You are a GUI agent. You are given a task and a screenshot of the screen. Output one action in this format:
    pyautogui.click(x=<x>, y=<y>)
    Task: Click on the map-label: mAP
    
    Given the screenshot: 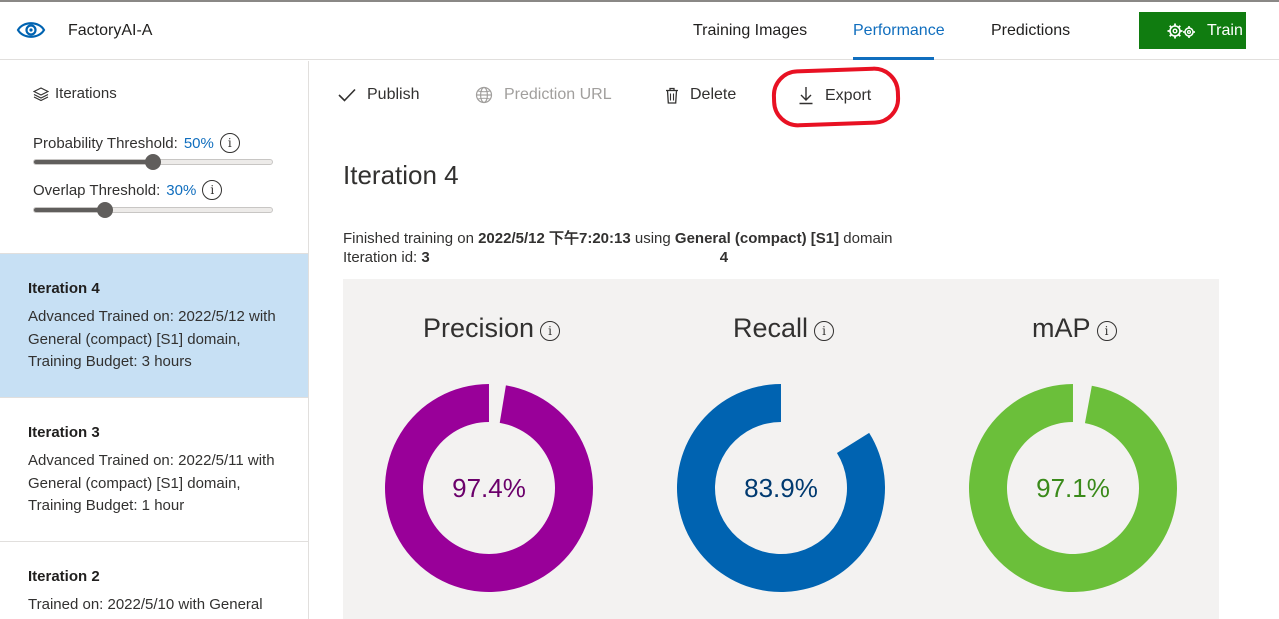 What is the action you would take?
    pyautogui.click(x=1061, y=328)
    